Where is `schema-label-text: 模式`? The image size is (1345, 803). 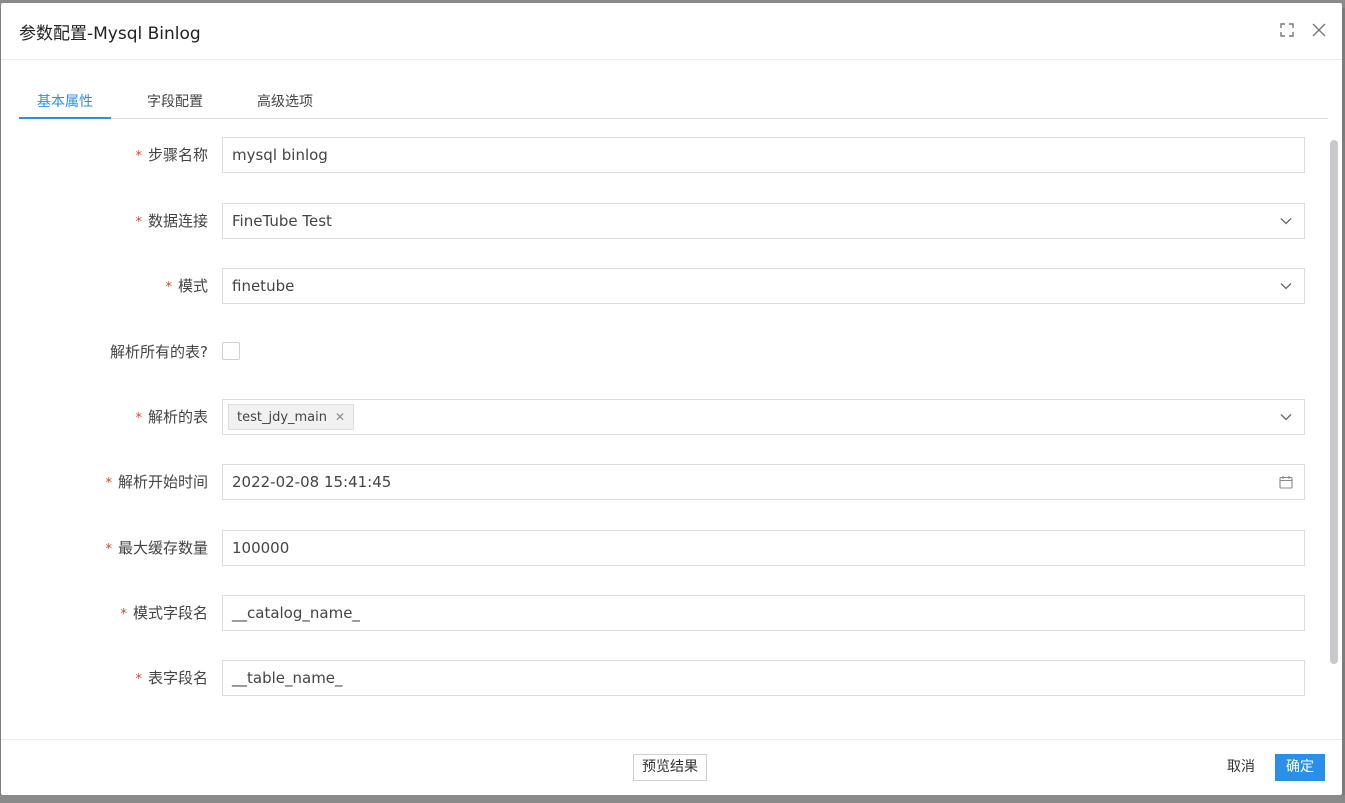 schema-label-text: 模式 is located at coordinates (192, 286).